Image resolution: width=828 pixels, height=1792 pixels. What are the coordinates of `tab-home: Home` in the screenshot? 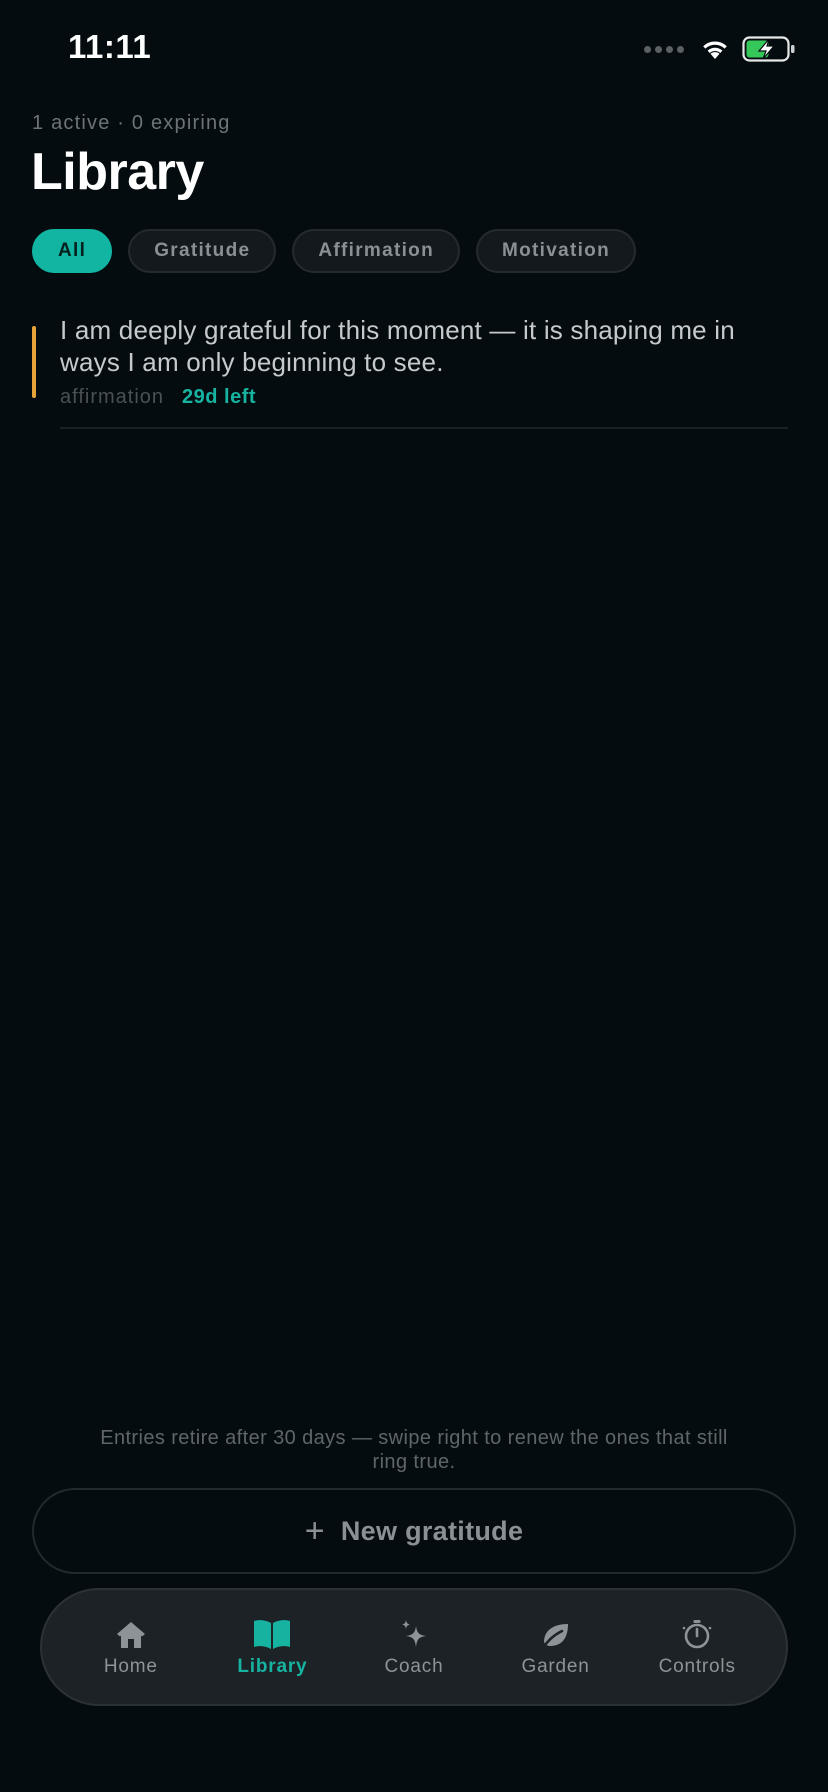 It's located at (131, 1647).